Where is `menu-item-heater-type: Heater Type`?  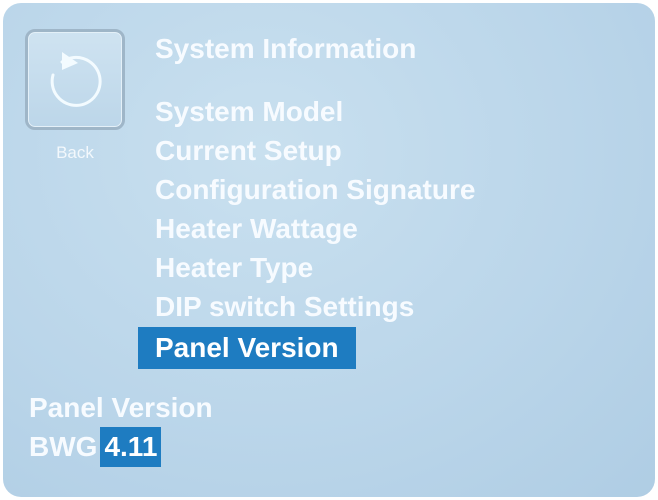 menu-item-heater-type: Heater Type is located at coordinates (306, 268).